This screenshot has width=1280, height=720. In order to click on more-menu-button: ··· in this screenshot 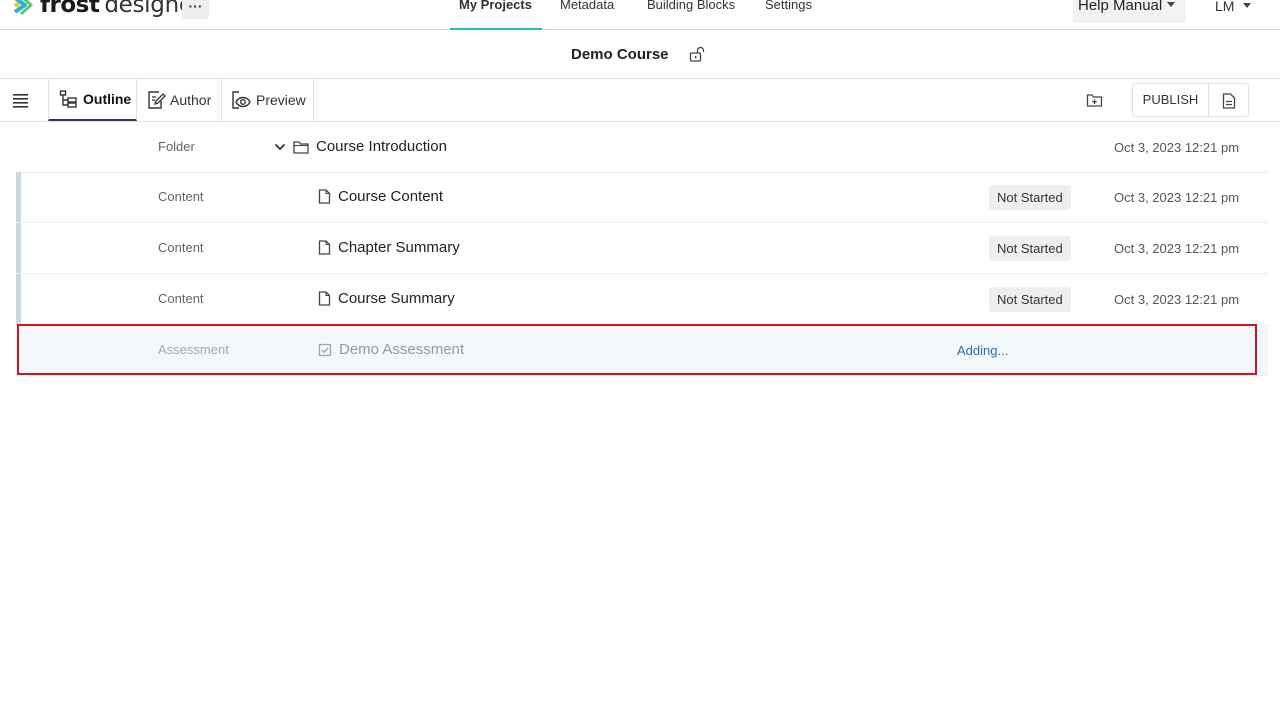, I will do `click(195, 9)`.